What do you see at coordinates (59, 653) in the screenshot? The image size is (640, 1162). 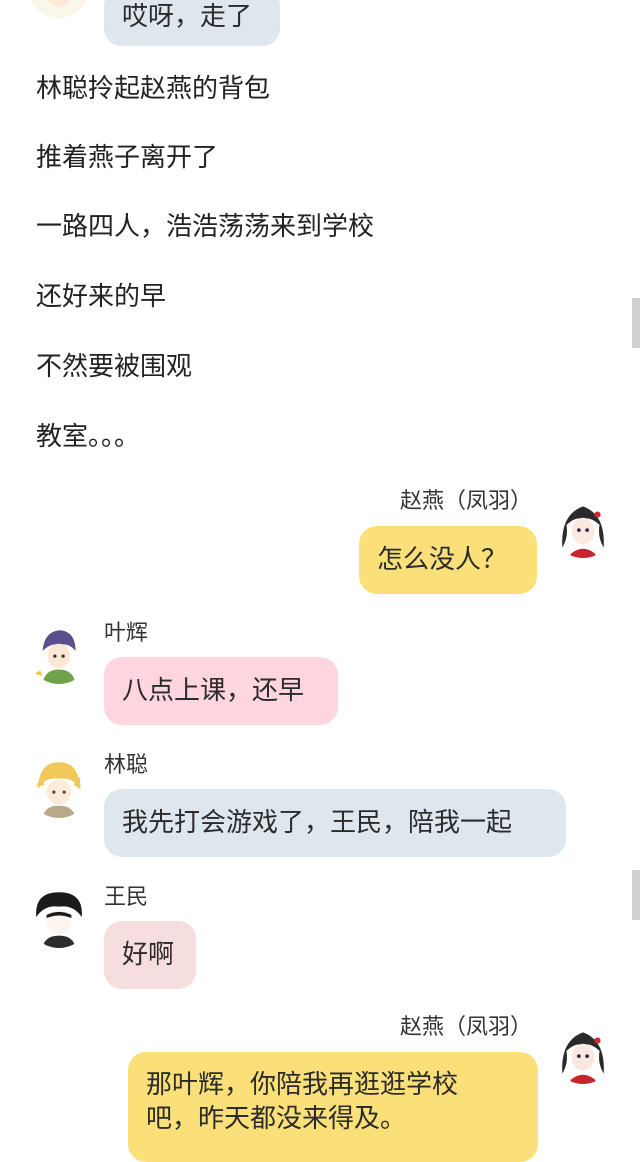 I see `boy-green-avatar-icon` at bounding box center [59, 653].